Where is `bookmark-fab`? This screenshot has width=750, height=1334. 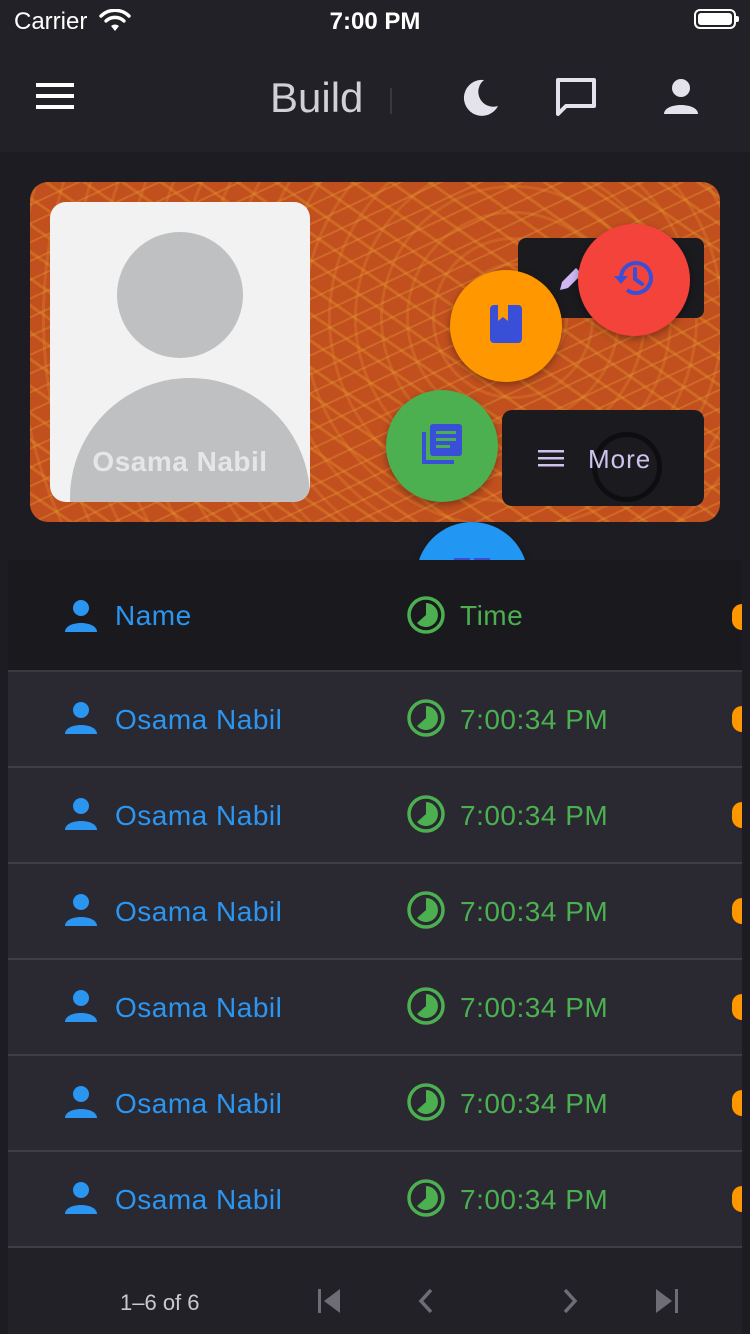 bookmark-fab is located at coordinates (506, 326).